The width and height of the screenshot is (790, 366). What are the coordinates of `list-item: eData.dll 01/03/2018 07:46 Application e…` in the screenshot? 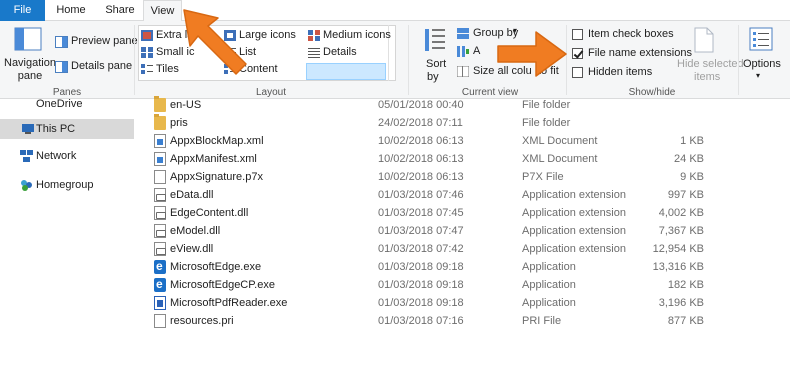 It's located at (430, 195).